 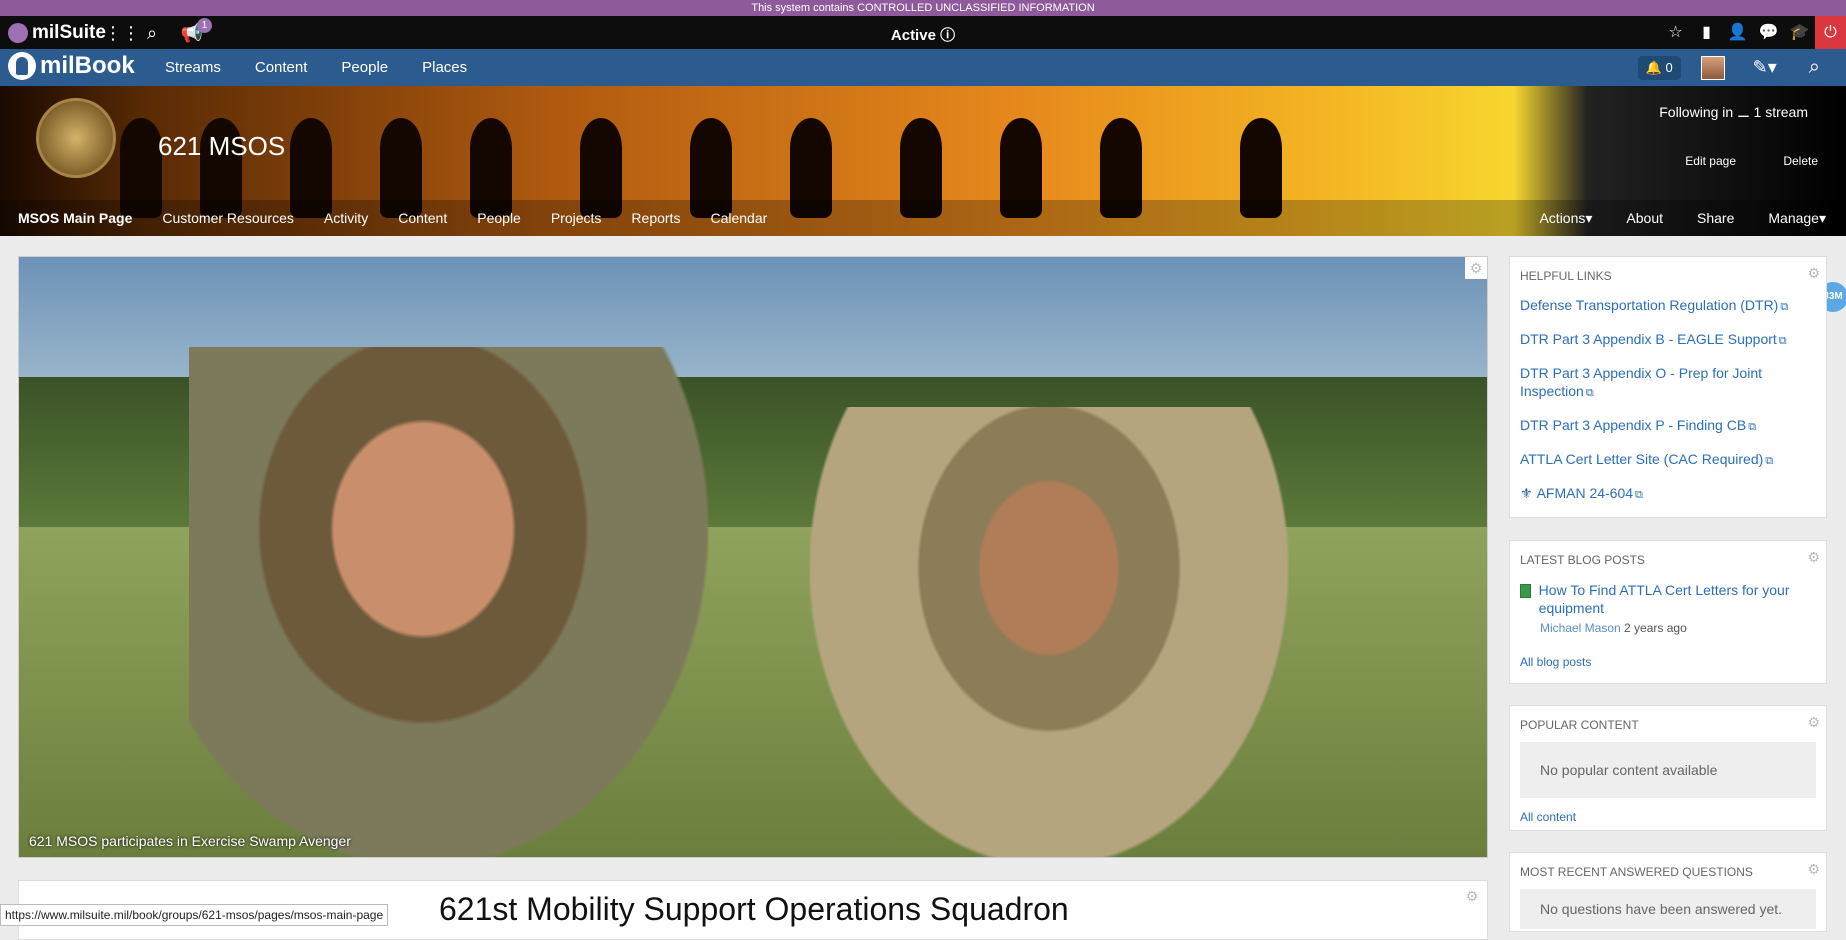 I want to click on group-title: 621 MSOS, so click(x=222, y=146).